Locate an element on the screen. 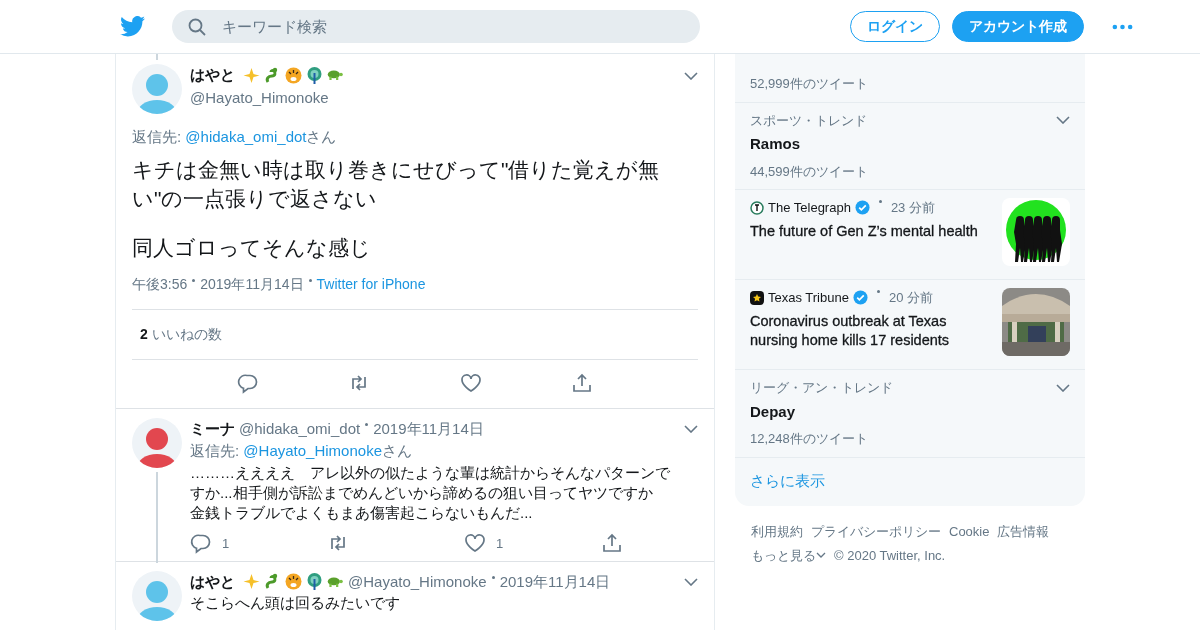 The width and height of the screenshot is (1200, 630). search-field: キーワード検索 is located at coordinates (436, 26).